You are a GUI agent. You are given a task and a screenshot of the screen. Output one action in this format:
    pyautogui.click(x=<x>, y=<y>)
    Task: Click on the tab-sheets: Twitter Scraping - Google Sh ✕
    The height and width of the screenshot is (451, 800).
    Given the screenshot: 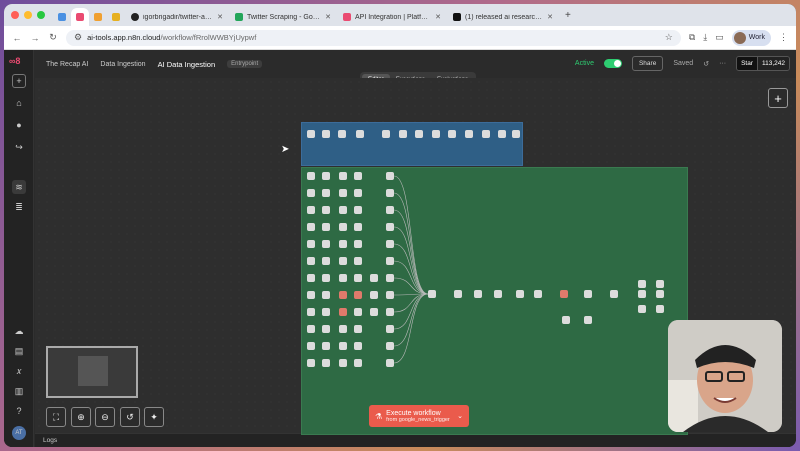 What is the action you would take?
    pyautogui.click(x=283, y=17)
    